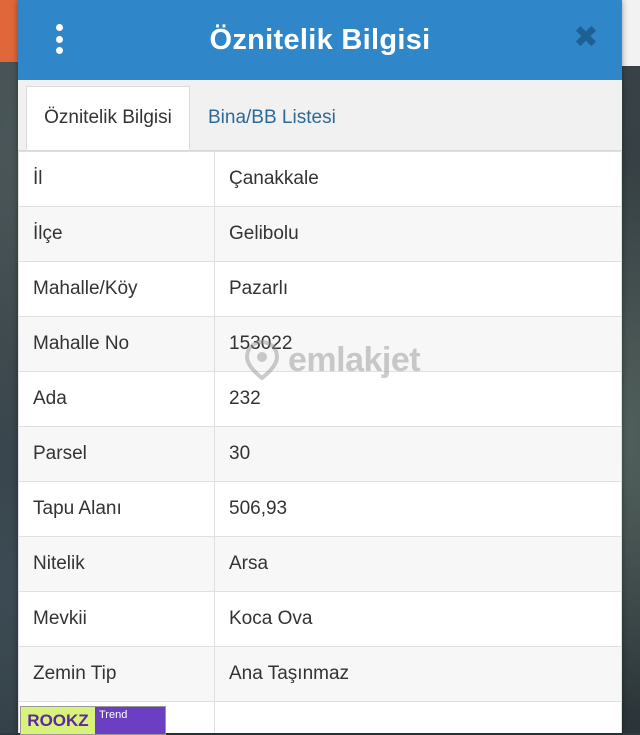 Image resolution: width=640 pixels, height=735 pixels. Describe the element at coordinates (116, 564) in the screenshot. I see `row-key: Nitelik` at that location.